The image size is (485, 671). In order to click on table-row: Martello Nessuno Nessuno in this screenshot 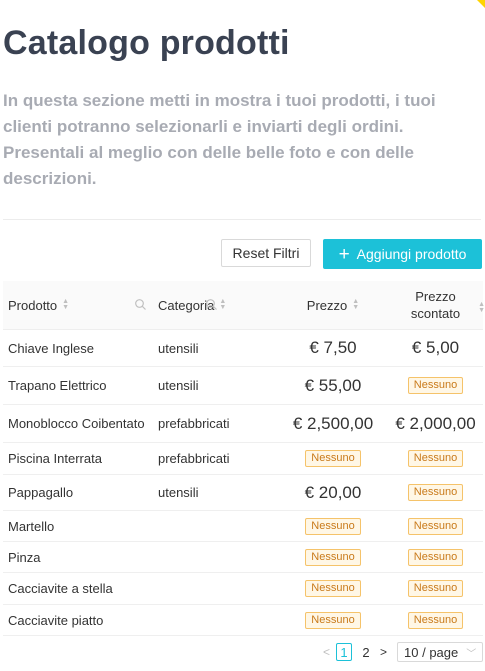, I will do `click(243, 526)`.